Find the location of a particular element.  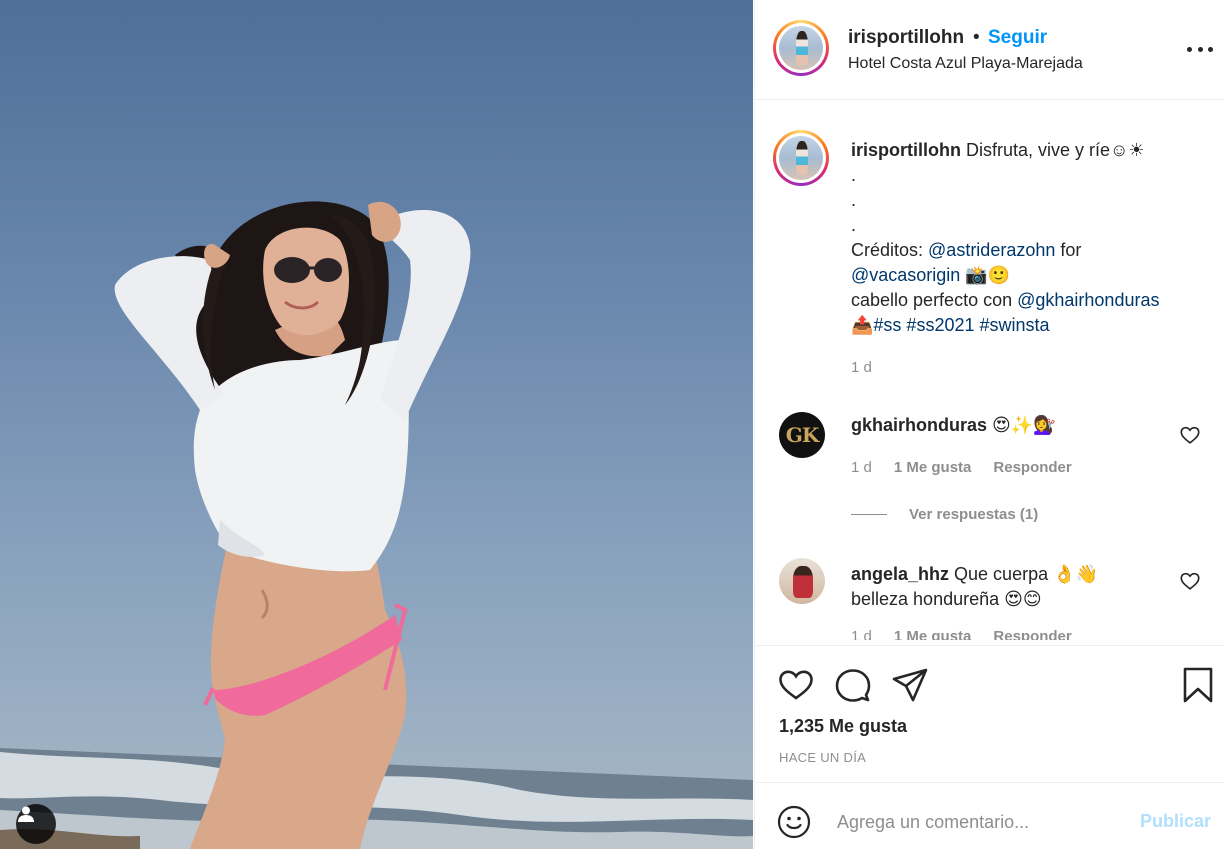

comment: gkhairhonduras 😍✨💇‍♀️ is located at coordinates (1011, 425).